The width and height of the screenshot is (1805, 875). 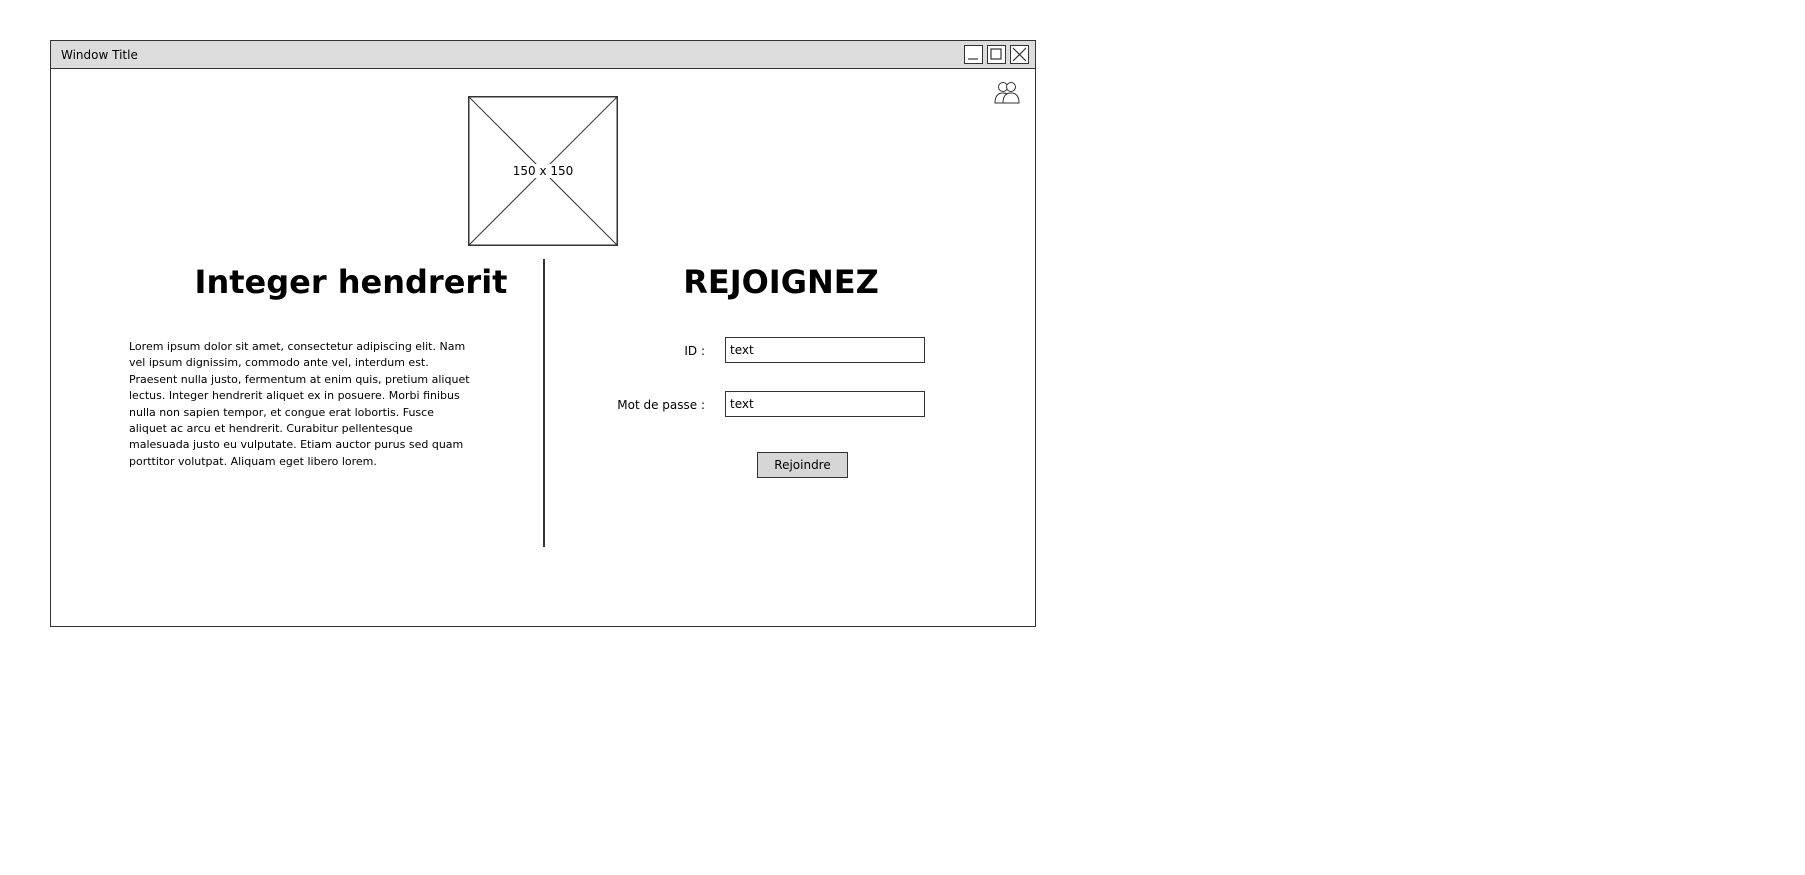 I want to click on image-placeholder-caption: 150 x 150, so click(x=543, y=171).